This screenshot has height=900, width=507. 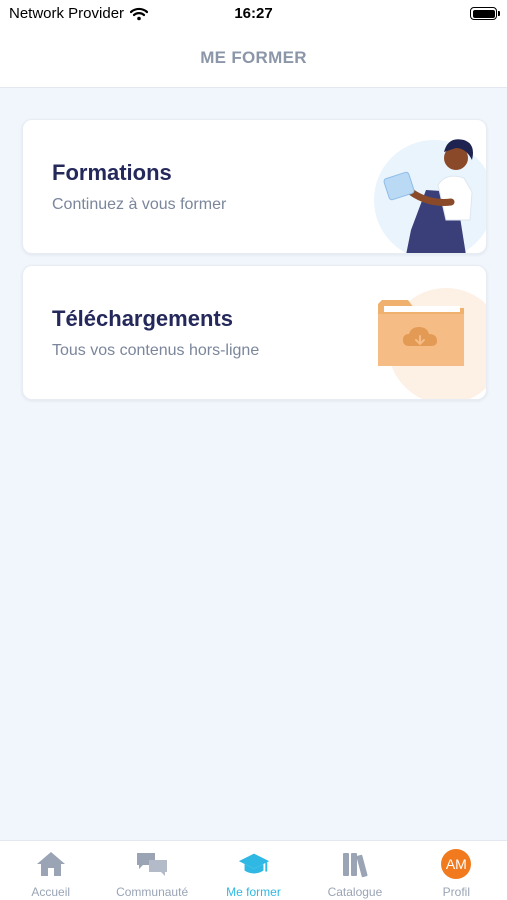 What do you see at coordinates (112, 172) in the screenshot?
I see `card-title: Formations` at bounding box center [112, 172].